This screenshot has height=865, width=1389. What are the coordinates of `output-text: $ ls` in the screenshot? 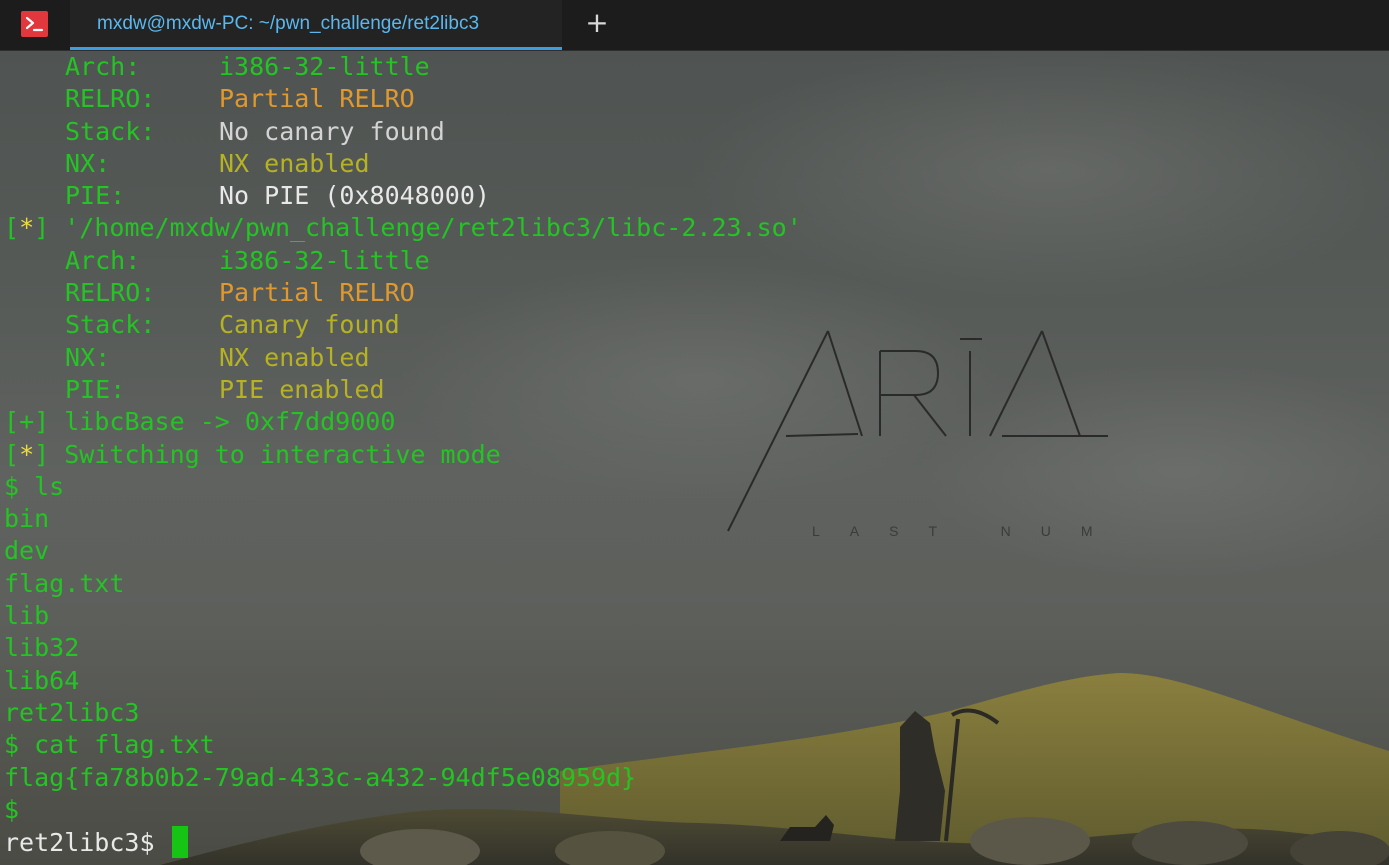 It's located at (34, 486).